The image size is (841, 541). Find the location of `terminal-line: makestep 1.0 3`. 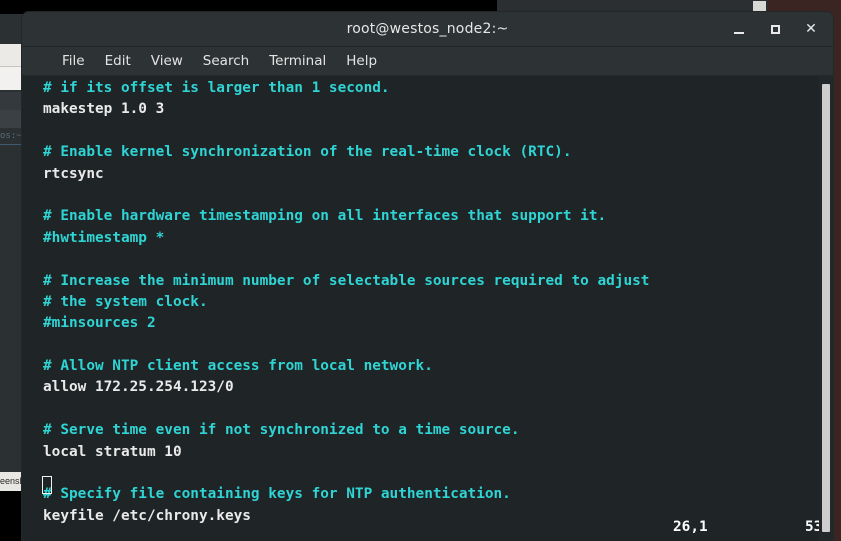

terminal-line: makestep 1.0 3 is located at coordinates (104, 109).